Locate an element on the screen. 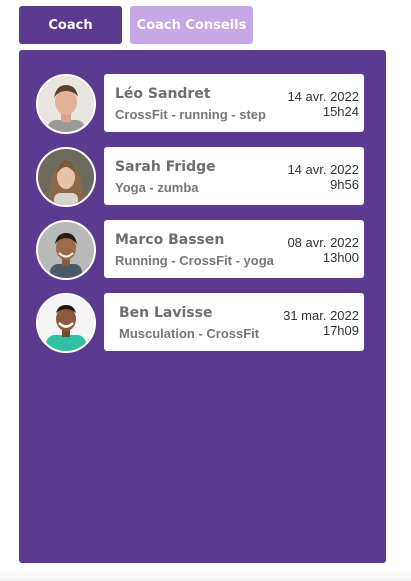 This screenshot has height=581, width=411. coach-name: Marco Bassen is located at coordinates (170, 240).